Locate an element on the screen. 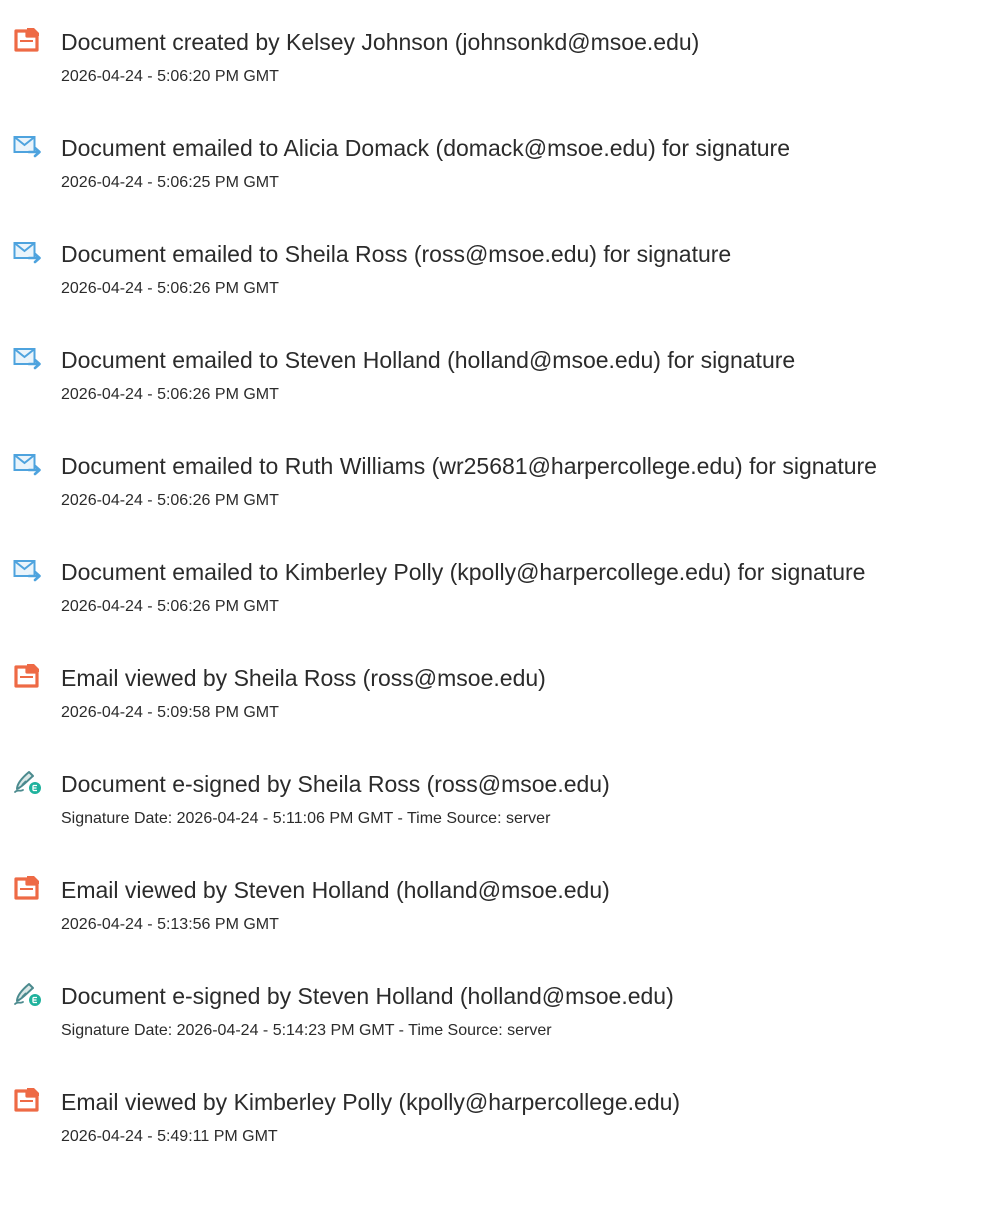  event-timestamp: 2026-04-24 - 5:06:20 PM GMT is located at coordinates (170, 76).